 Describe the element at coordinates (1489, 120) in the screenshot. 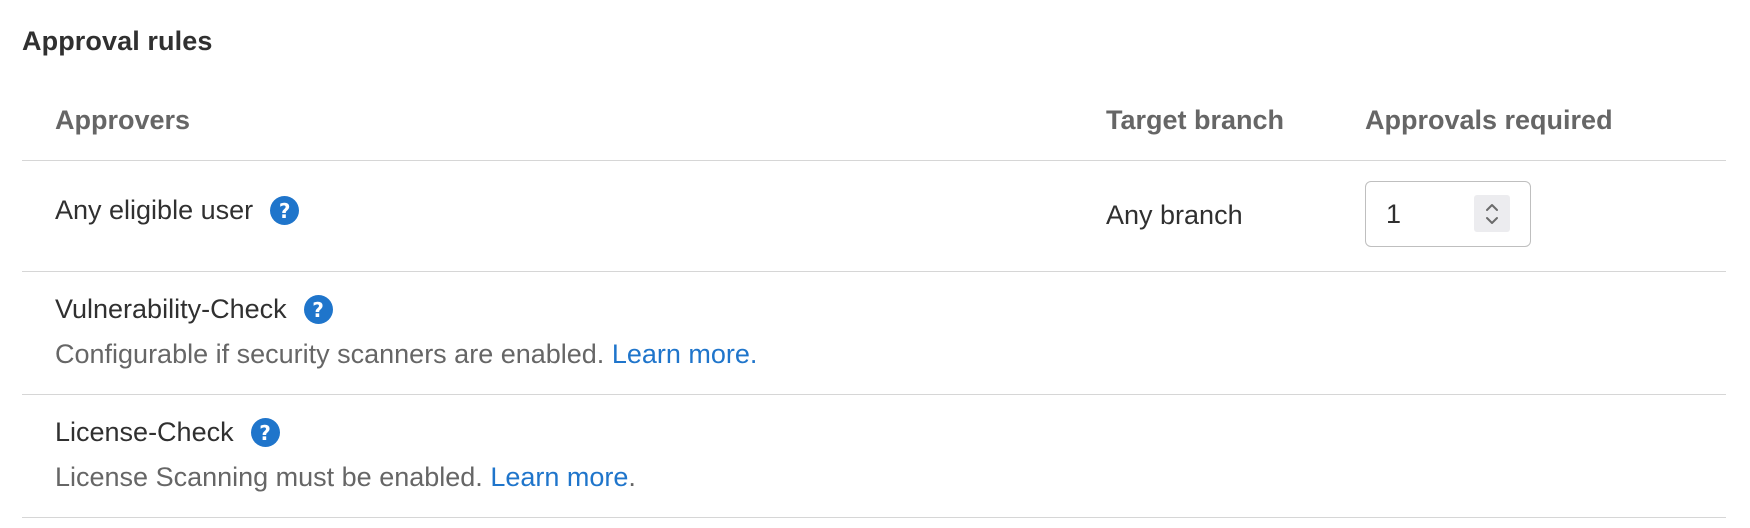

I see `column-header-approvals-required: Approvals required` at that location.